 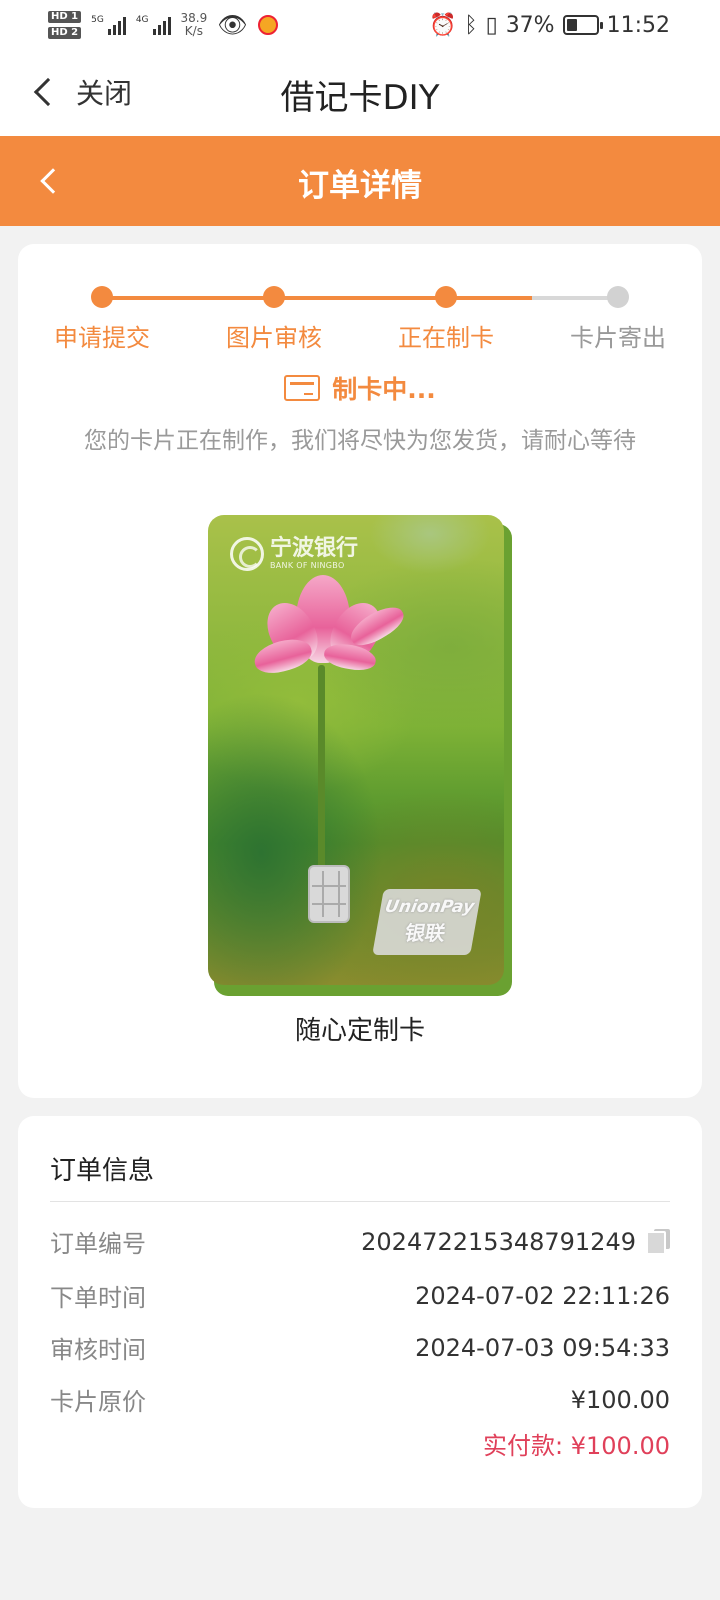 What do you see at coordinates (232, 25) in the screenshot?
I see `eye-icon: 👁` at bounding box center [232, 25].